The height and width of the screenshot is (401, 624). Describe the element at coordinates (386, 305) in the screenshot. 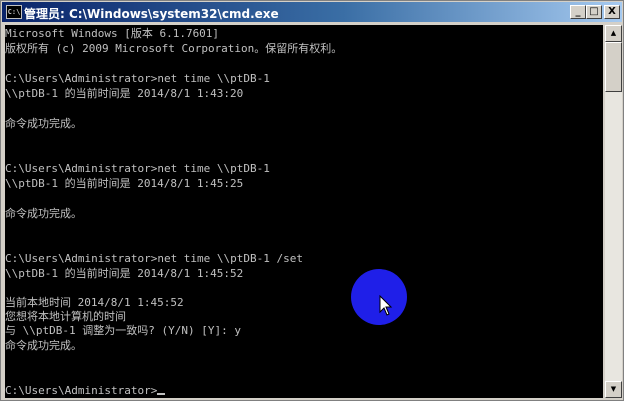

I see `mouse-pointer-icon` at that location.